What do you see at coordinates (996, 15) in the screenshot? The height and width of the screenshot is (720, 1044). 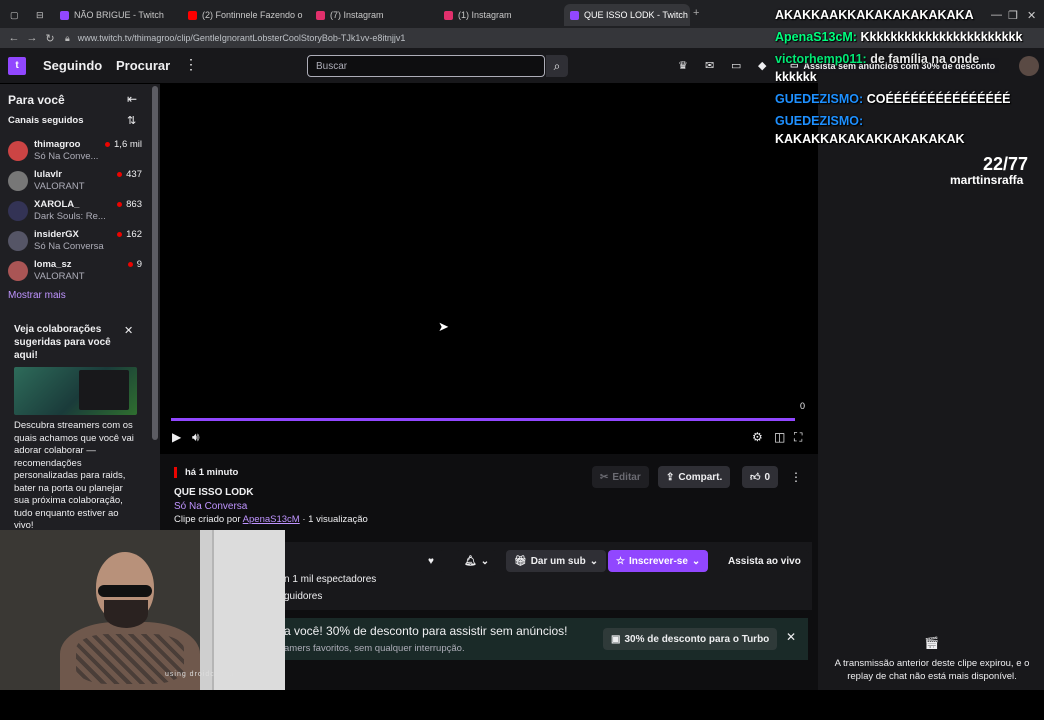 I see `minimize-icon: —` at bounding box center [996, 15].